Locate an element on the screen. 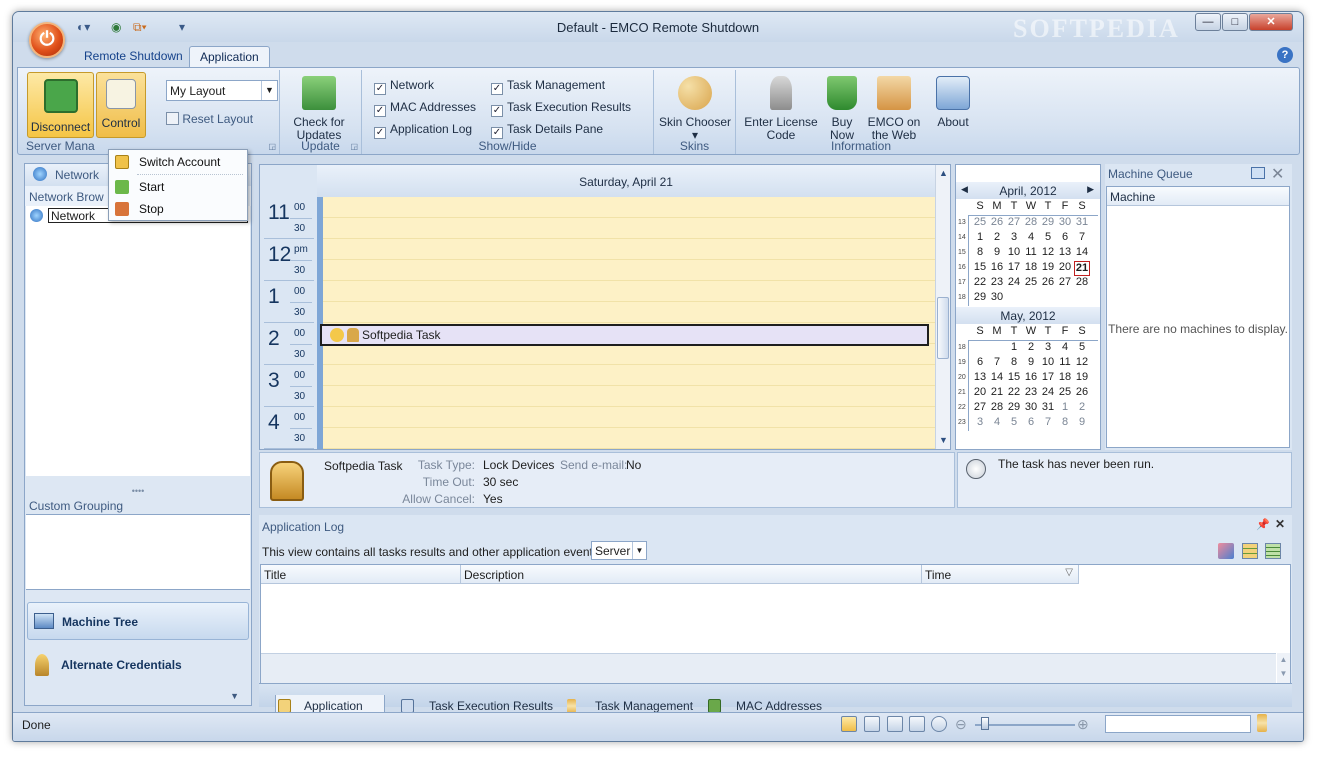 The image size is (1323, 762). calendar-day: 26 is located at coordinates (1048, 282).